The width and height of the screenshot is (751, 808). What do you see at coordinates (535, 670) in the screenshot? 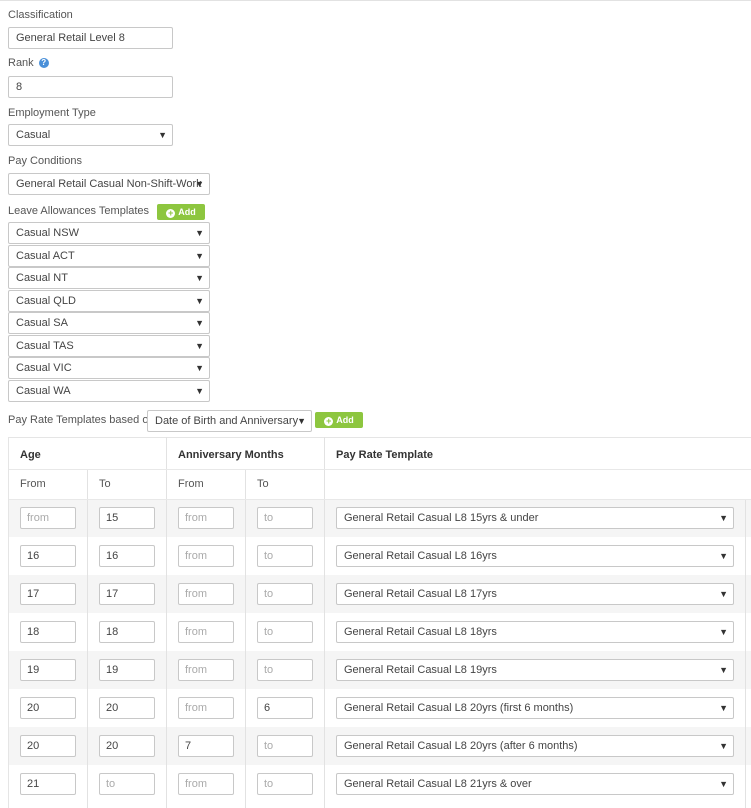
I see `rate-template-select: General Retail Casual L8 19yrs ▼` at bounding box center [535, 670].